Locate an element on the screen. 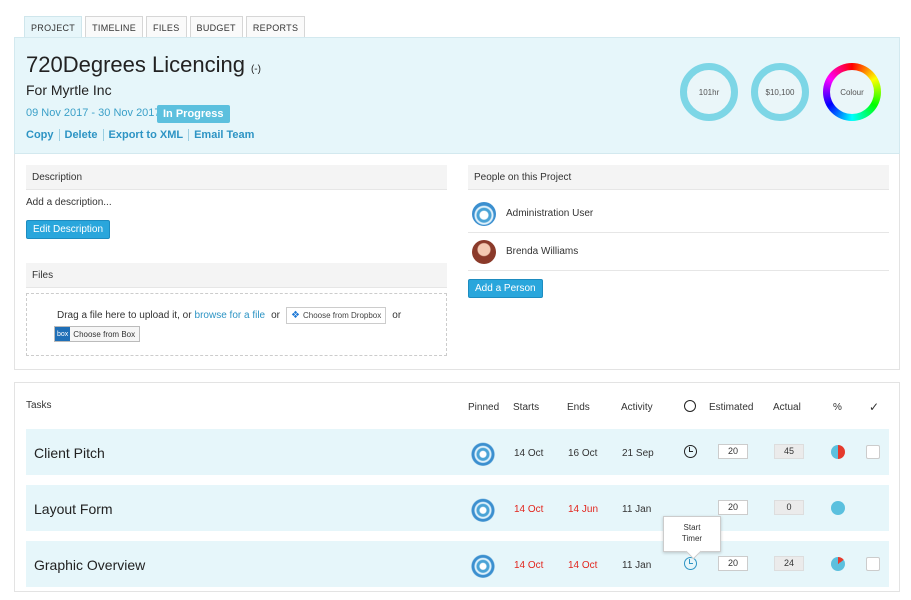  col-actual: Actual is located at coordinates (787, 407).